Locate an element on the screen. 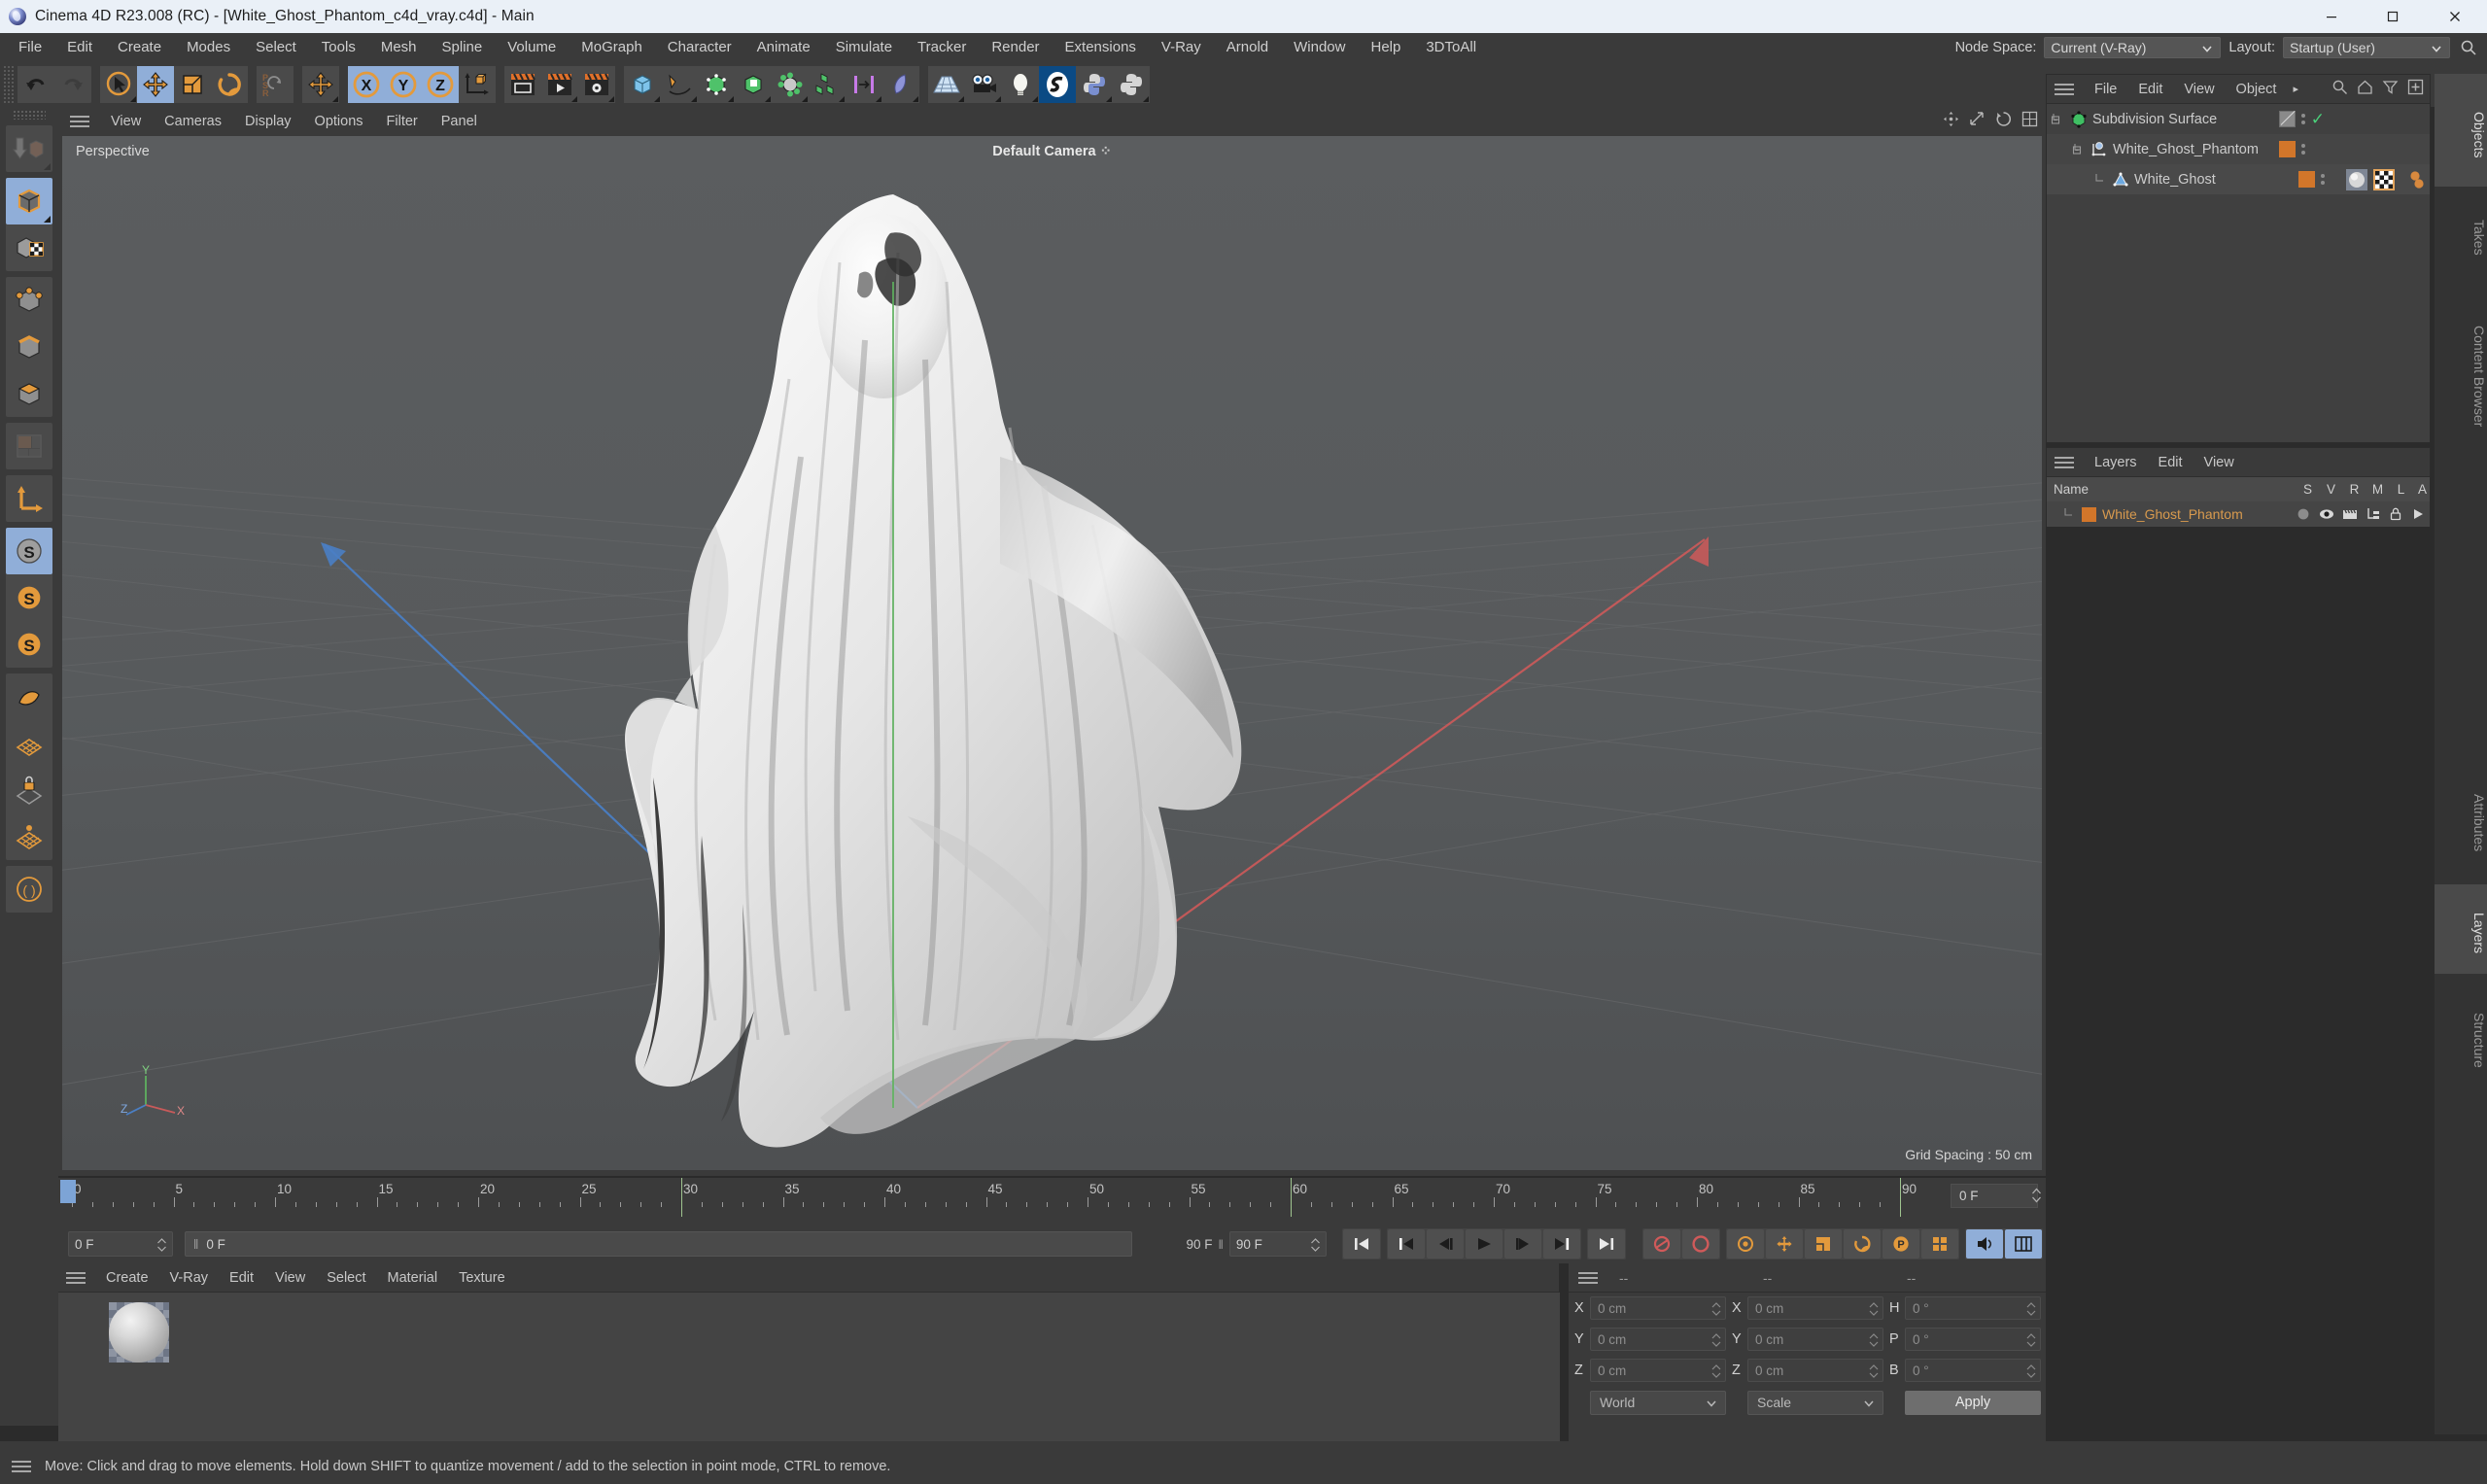 The image size is (2487, 1484). add-layer-icon is located at coordinates (2416, 89).